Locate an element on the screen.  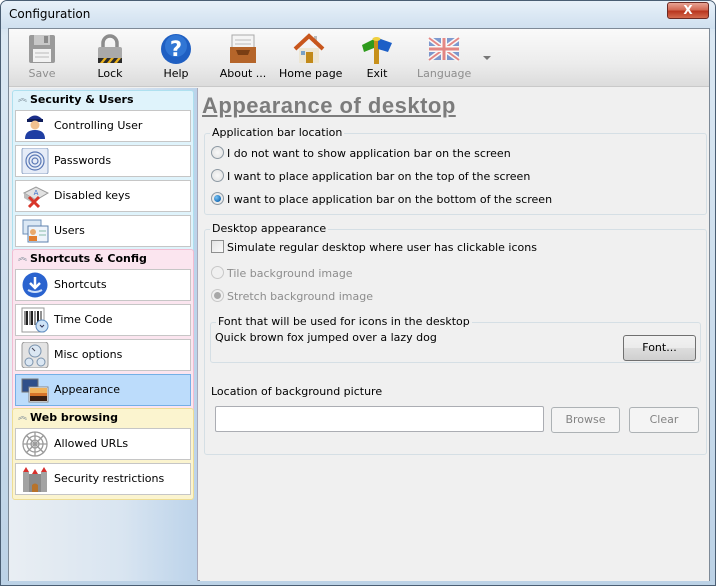
save-button: Save is located at coordinates (42, 58).